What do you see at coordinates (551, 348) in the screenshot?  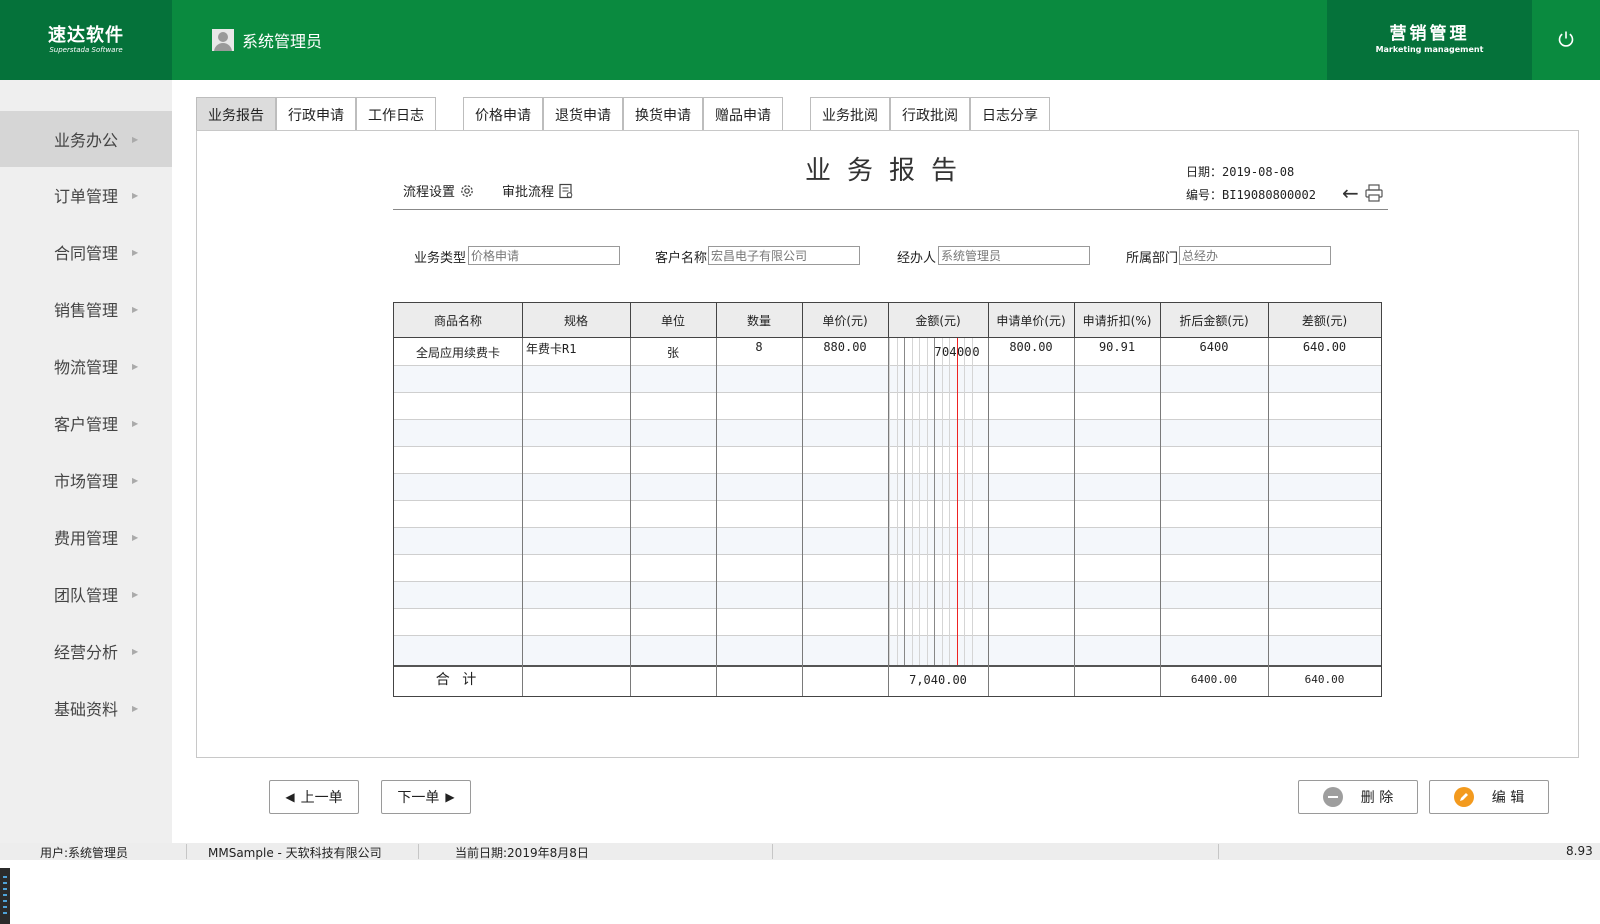 I see `spec-cell: 年费卡R1` at bounding box center [551, 348].